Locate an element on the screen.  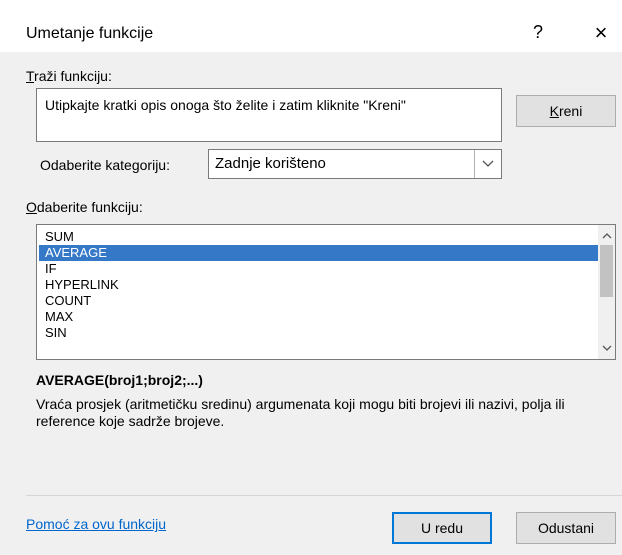
function-list-item: HYPERLINK is located at coordinates (320, 285).